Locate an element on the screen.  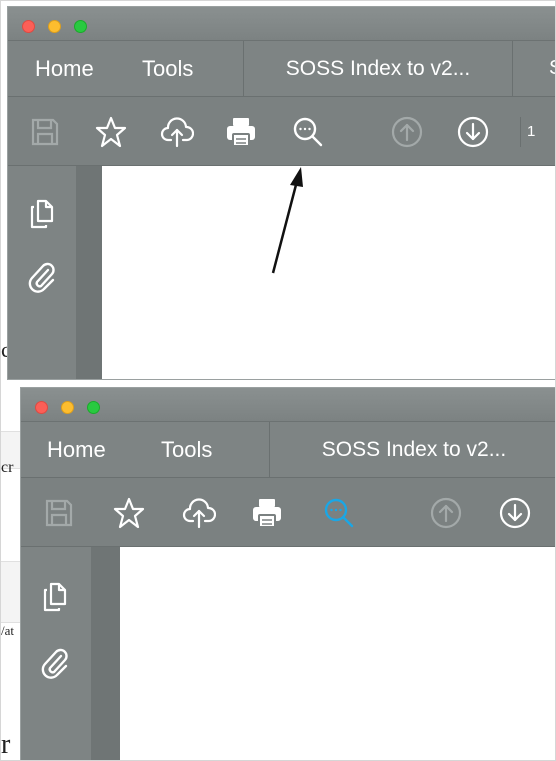
print-icon is located at coordinates (267, 513).